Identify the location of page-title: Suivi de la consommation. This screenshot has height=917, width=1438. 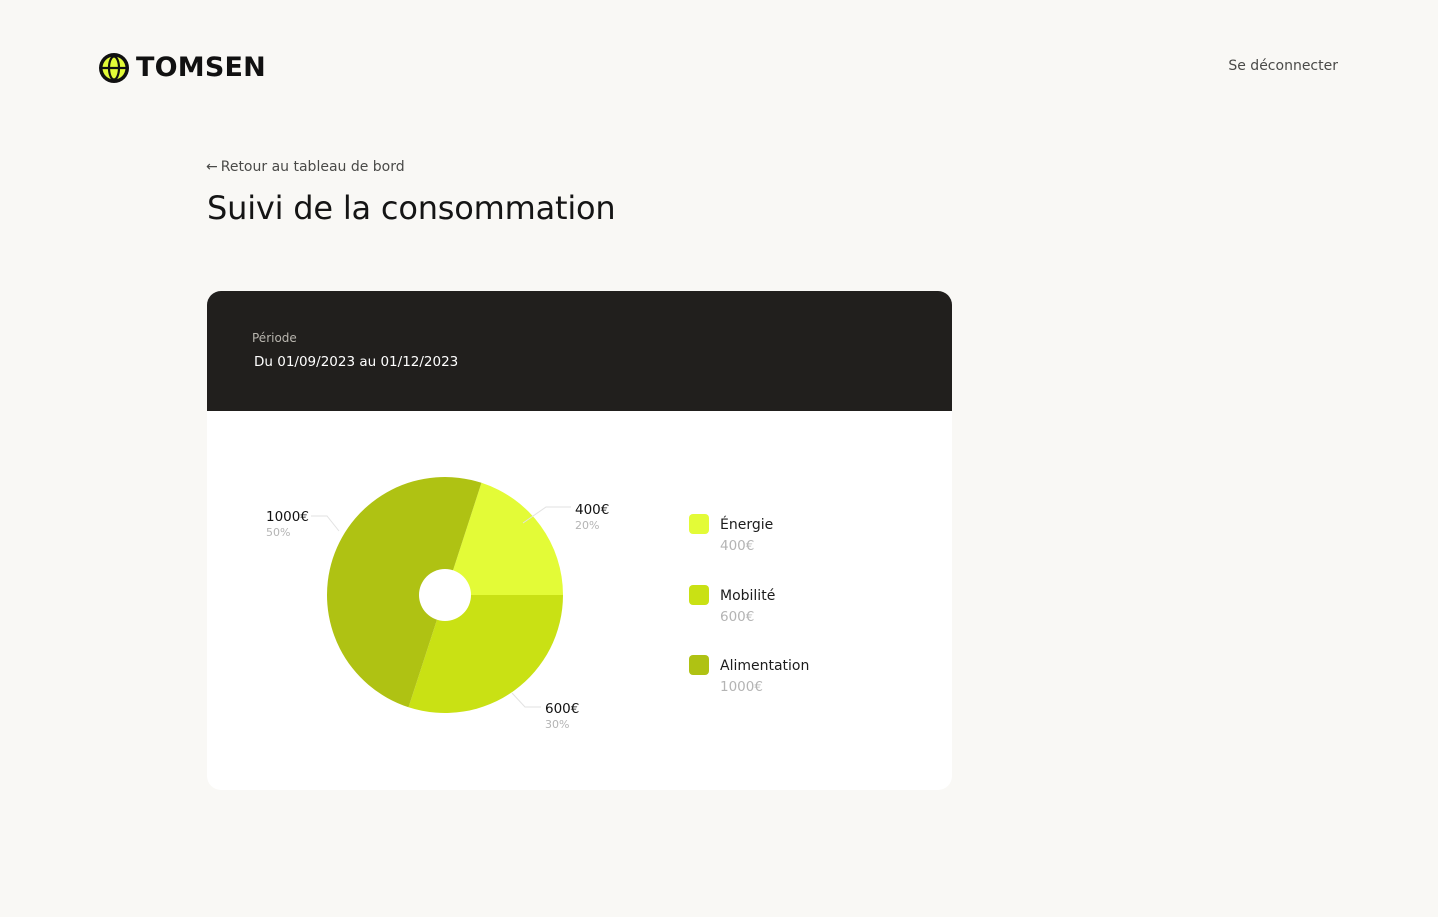
(411, 208).